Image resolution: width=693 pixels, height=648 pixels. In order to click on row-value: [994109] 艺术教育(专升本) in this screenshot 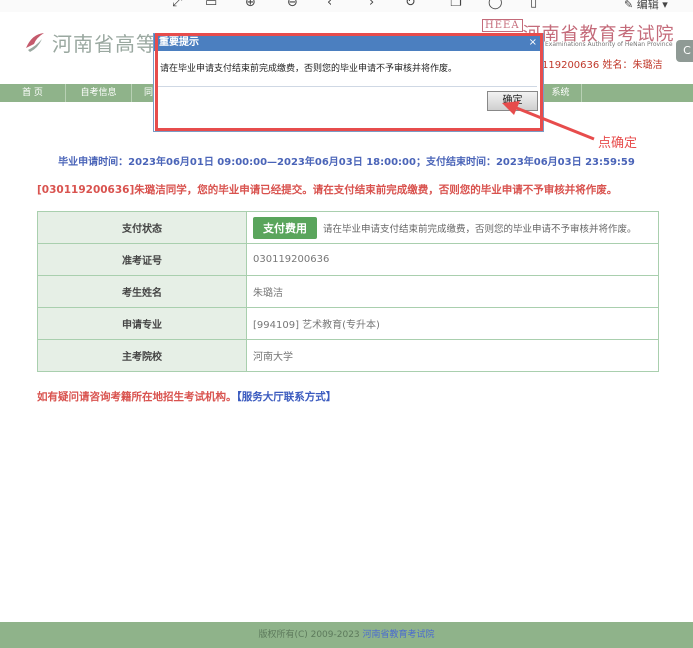, I will do `click(452, 323)`.